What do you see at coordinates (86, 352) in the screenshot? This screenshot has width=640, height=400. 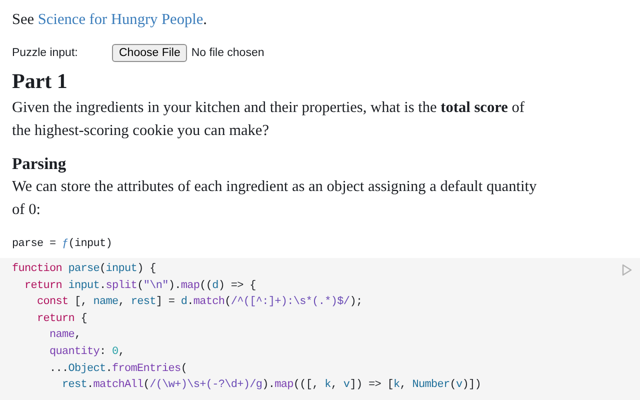 I see `code-line: quantity: 0,` at bounding box center [86, 352].